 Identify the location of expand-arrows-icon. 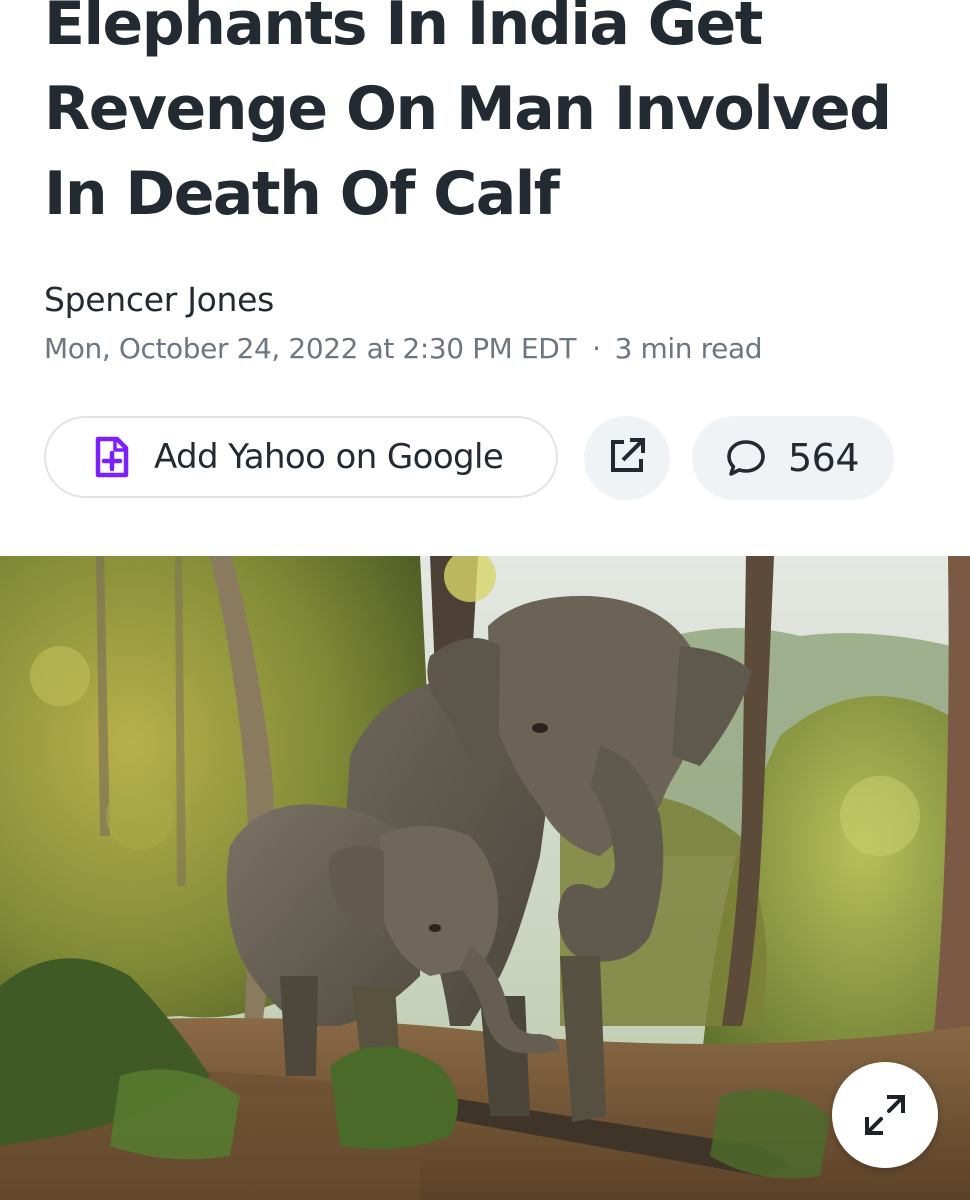
(885, 1115).